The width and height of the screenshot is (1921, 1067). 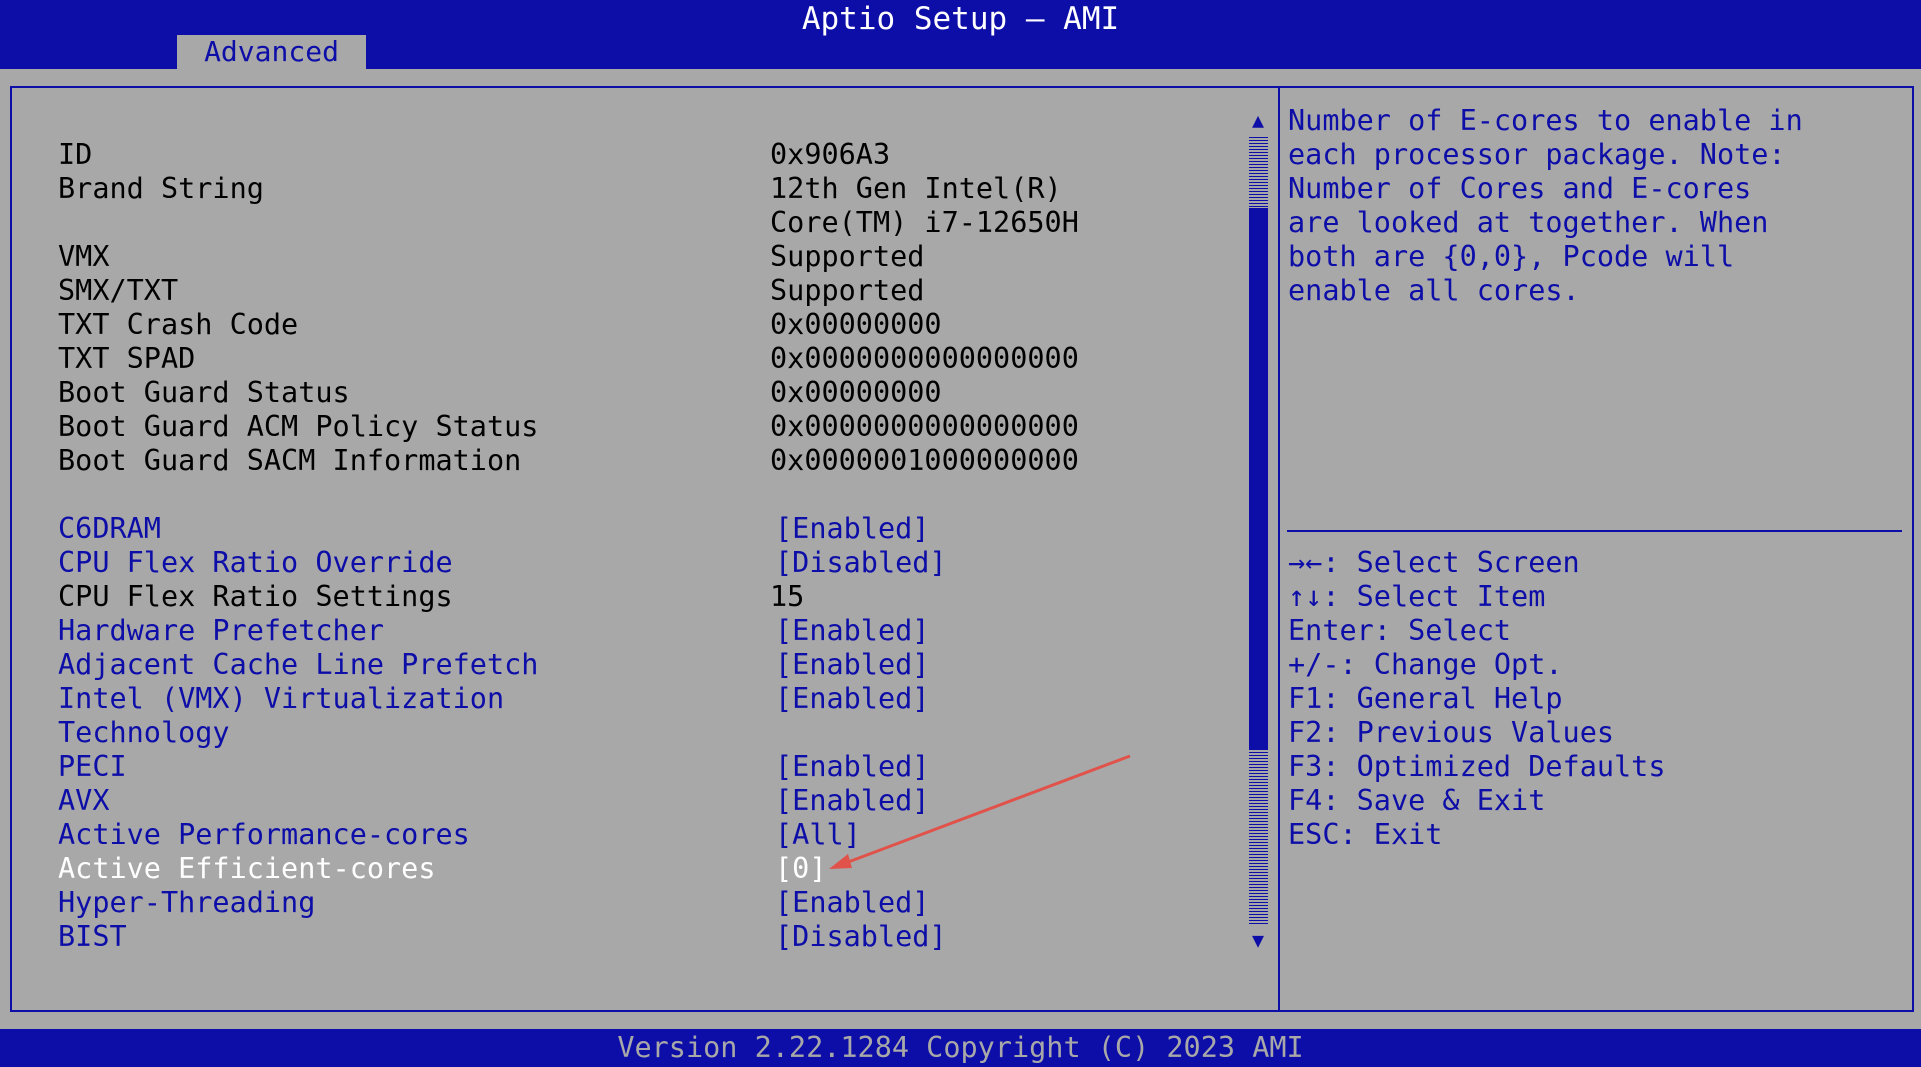 What do you see at coordinates (980, 811) in the screenshot?
I see `annotation-arrow-icon` at bounding box center [980, 811].